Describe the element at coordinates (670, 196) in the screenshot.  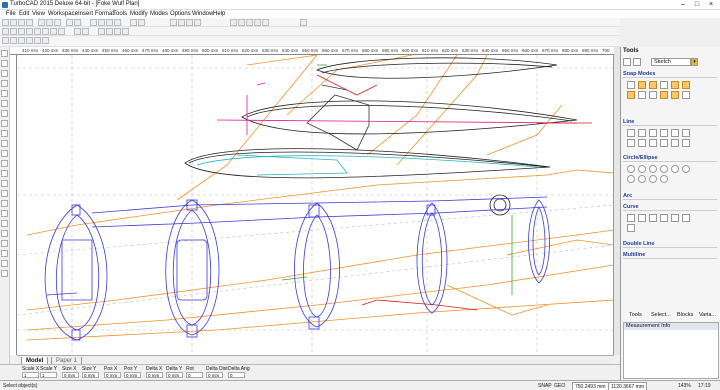
I see `section-arc: Arc` at that location.